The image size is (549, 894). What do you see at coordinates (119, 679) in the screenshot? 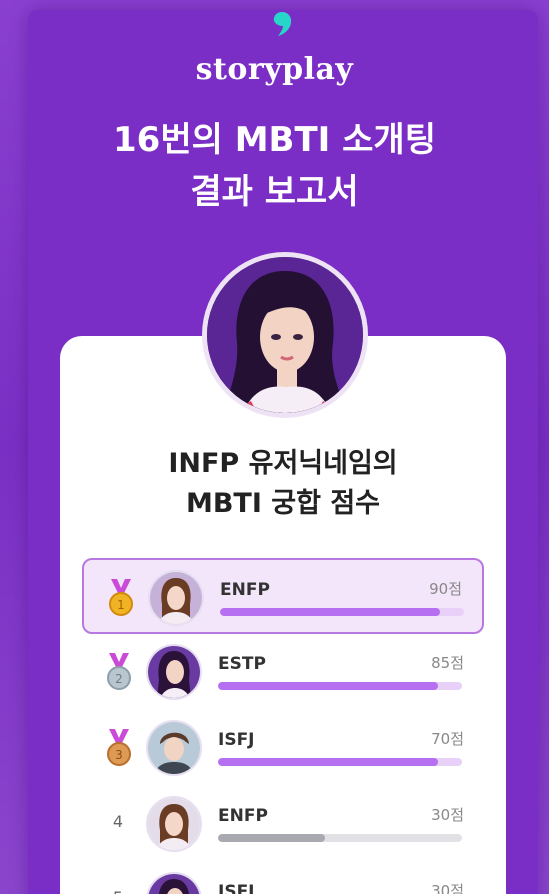
I see `svg-text: 2` at bounding box center [119, 679].